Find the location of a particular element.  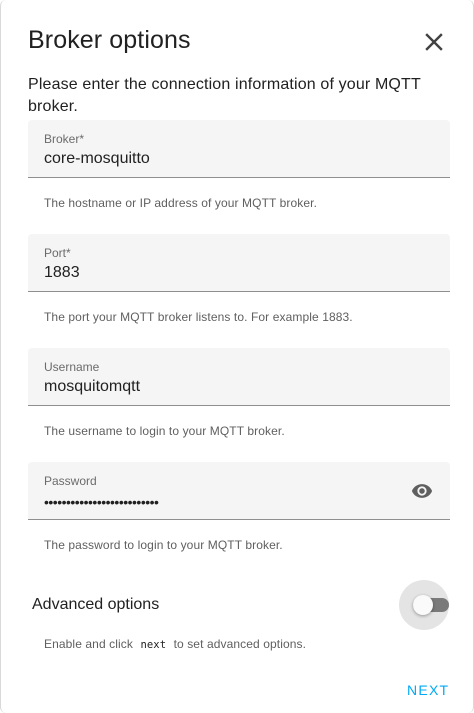

broker-input is located at coordinates (214, 159).